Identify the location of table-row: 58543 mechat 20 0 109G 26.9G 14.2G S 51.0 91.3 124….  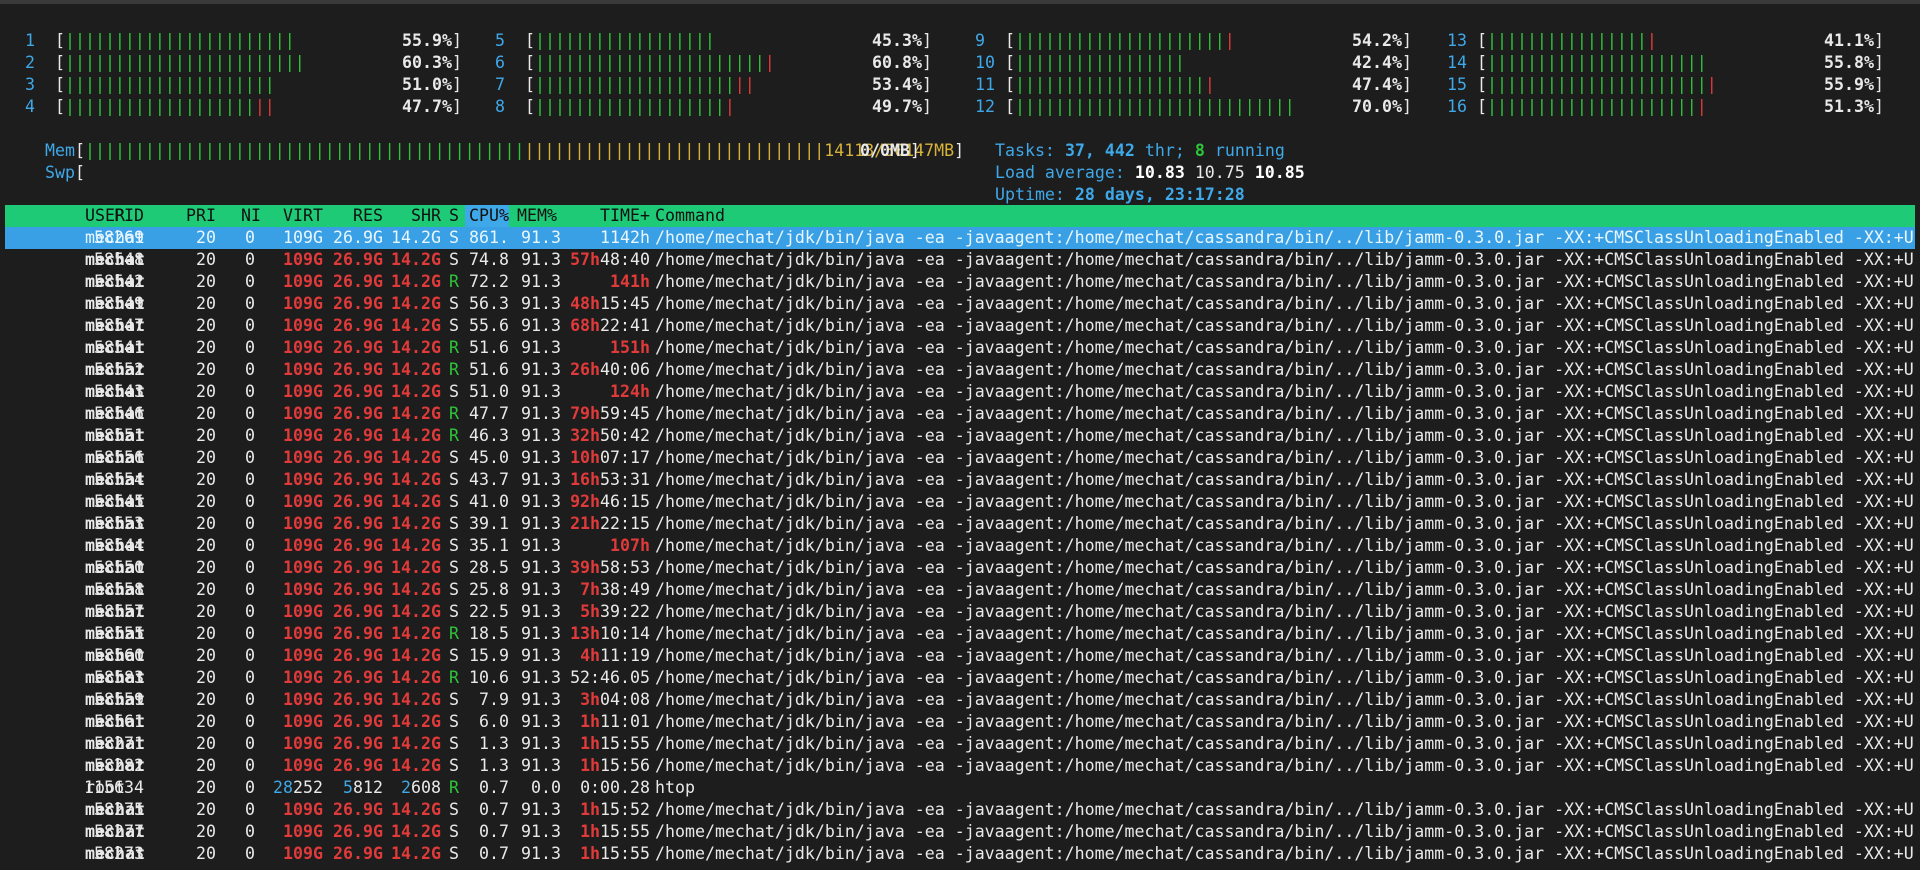
(960, 392).